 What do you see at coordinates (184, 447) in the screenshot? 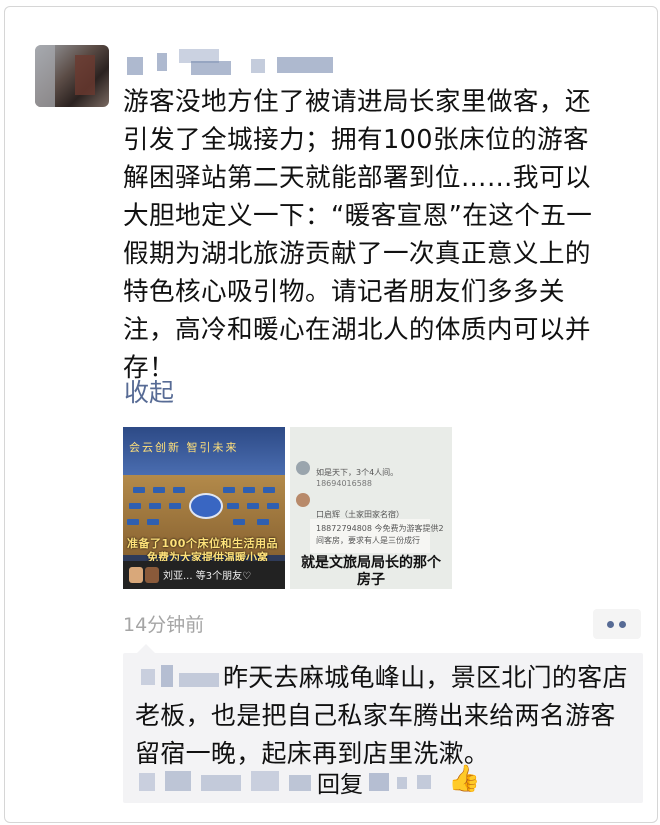
I see `banner-text: 会云创新 智引未来` at bounding box center [184, 447].